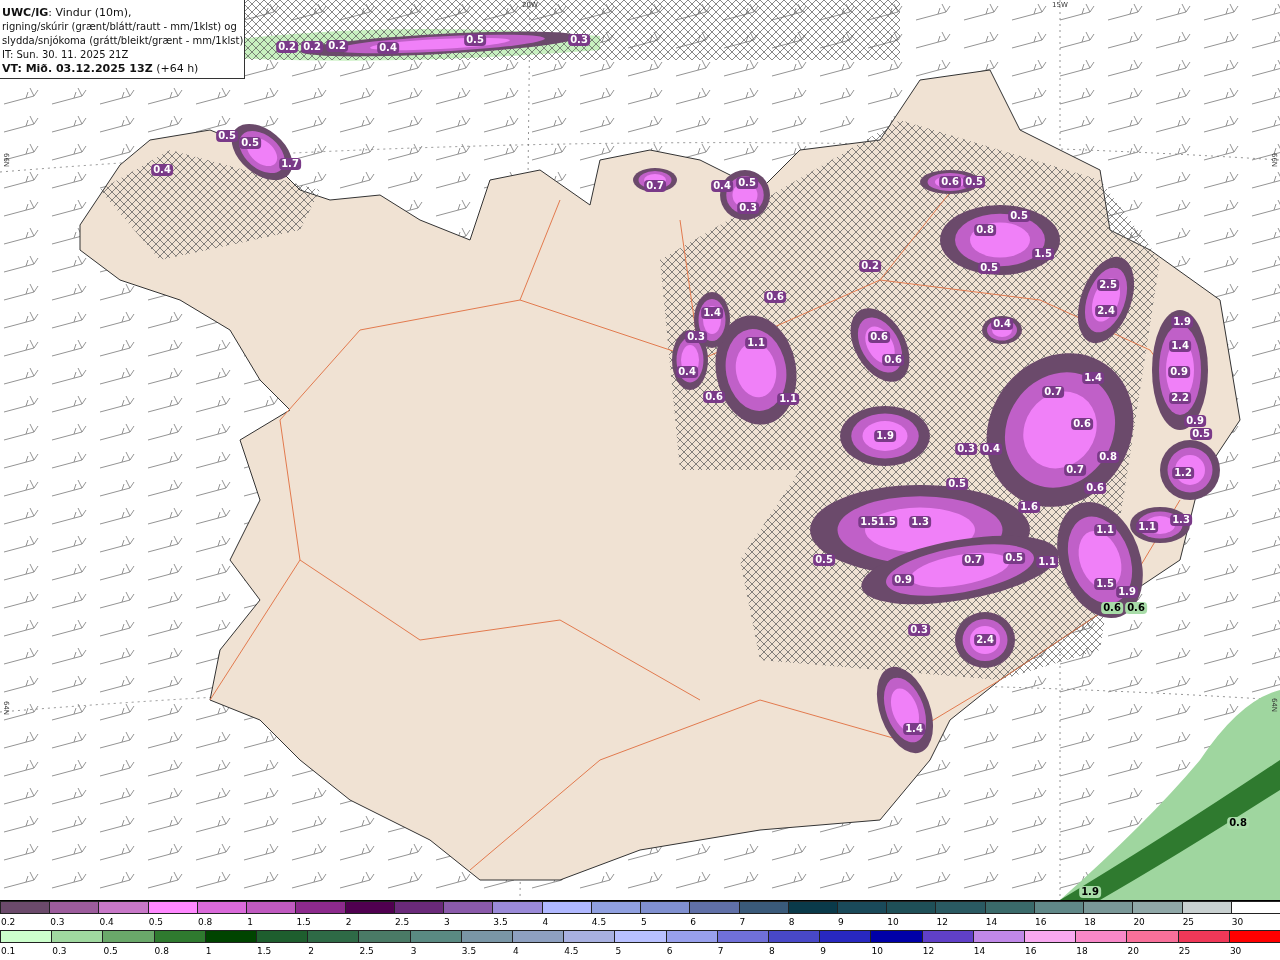  I want to click on legend-label: 3, so click(446, 922).